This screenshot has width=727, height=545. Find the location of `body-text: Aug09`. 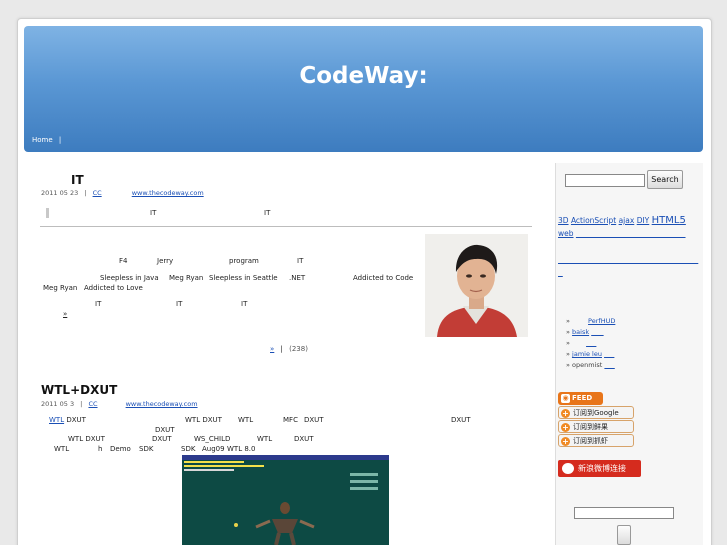

body-text: Aug09 is located at coordinates (213, 449).